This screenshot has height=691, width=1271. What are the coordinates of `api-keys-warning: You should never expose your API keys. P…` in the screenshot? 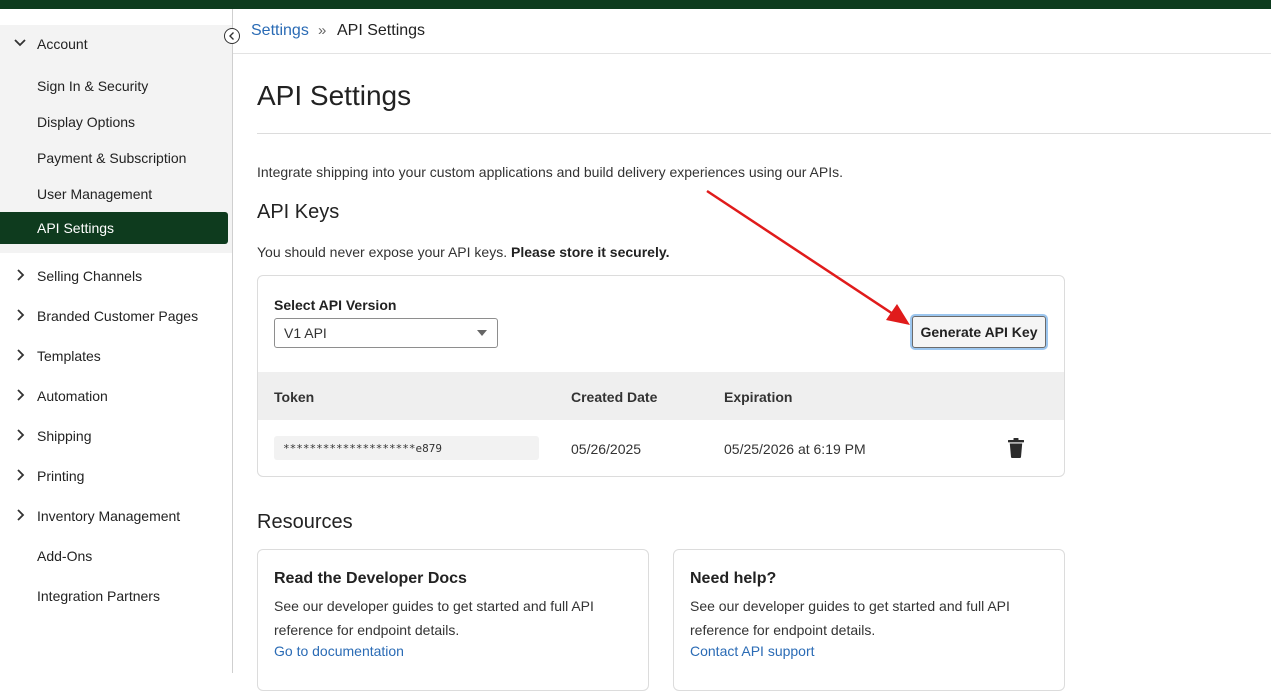 It's located at (463, 252).